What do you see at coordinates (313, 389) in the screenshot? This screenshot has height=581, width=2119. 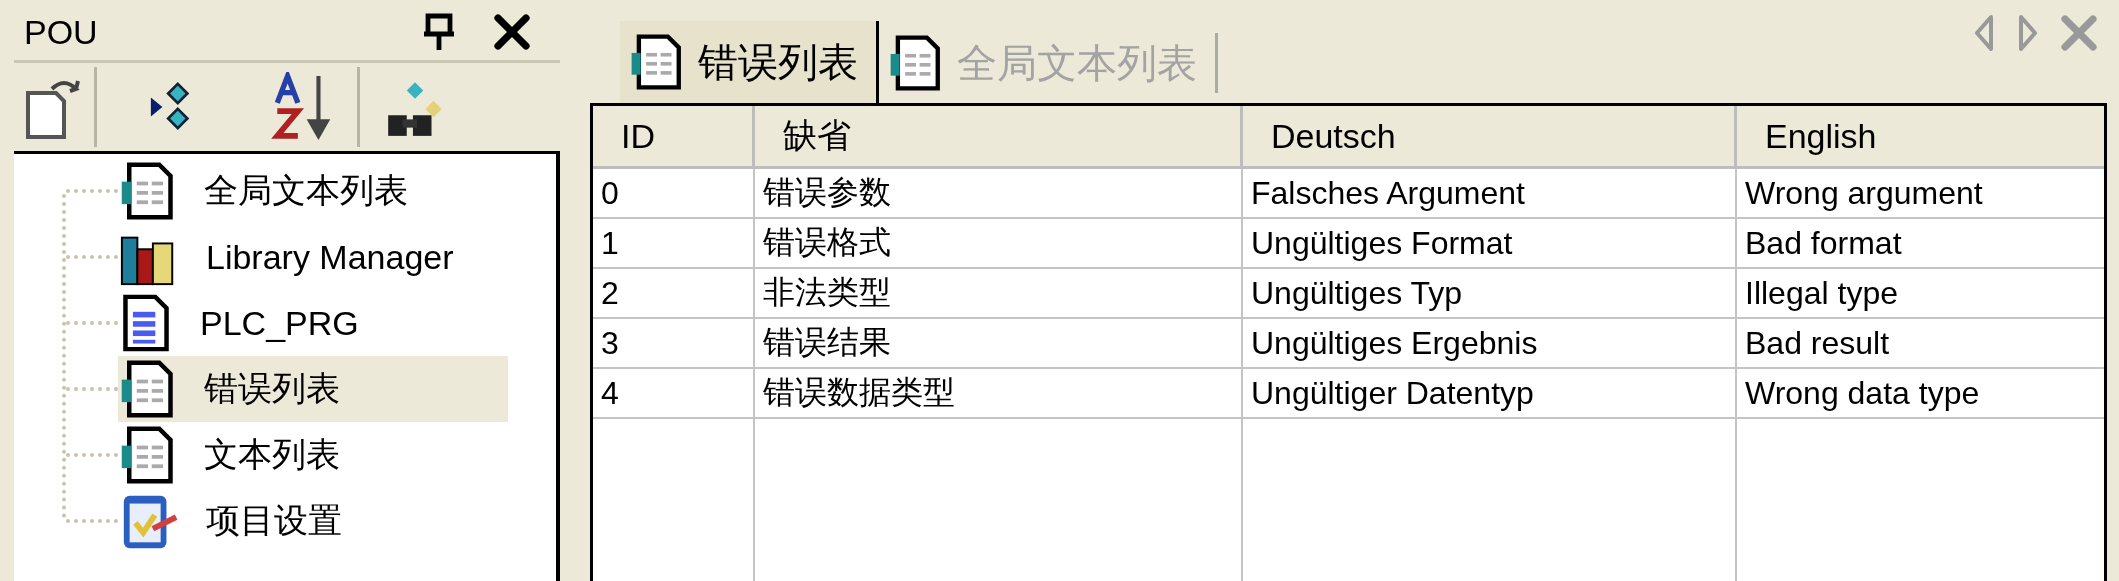 I see `tree-item: 错误列表` at bounding box center [313, 389].